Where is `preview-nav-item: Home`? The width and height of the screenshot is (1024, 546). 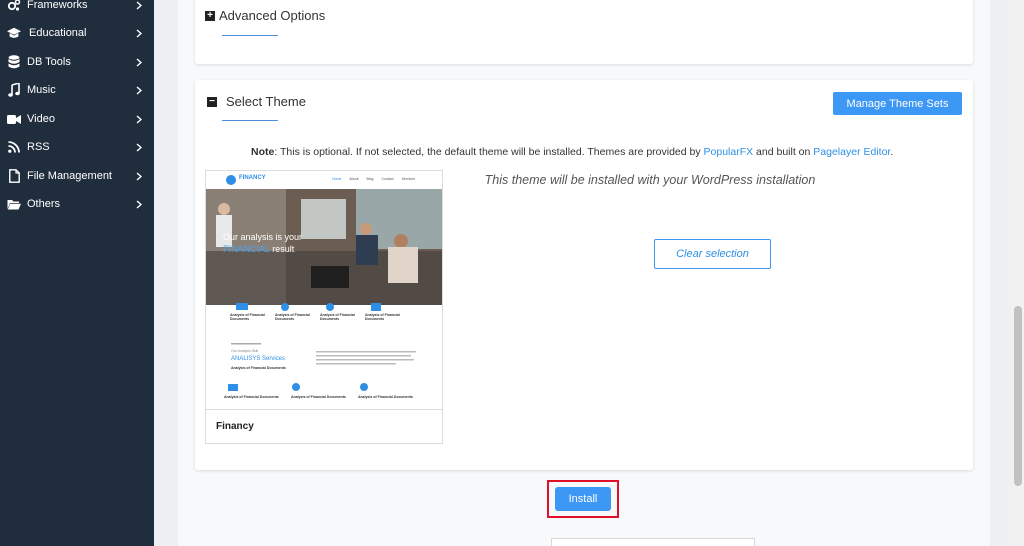 preview-nav-item: Home is located at coordinates (337, 179).